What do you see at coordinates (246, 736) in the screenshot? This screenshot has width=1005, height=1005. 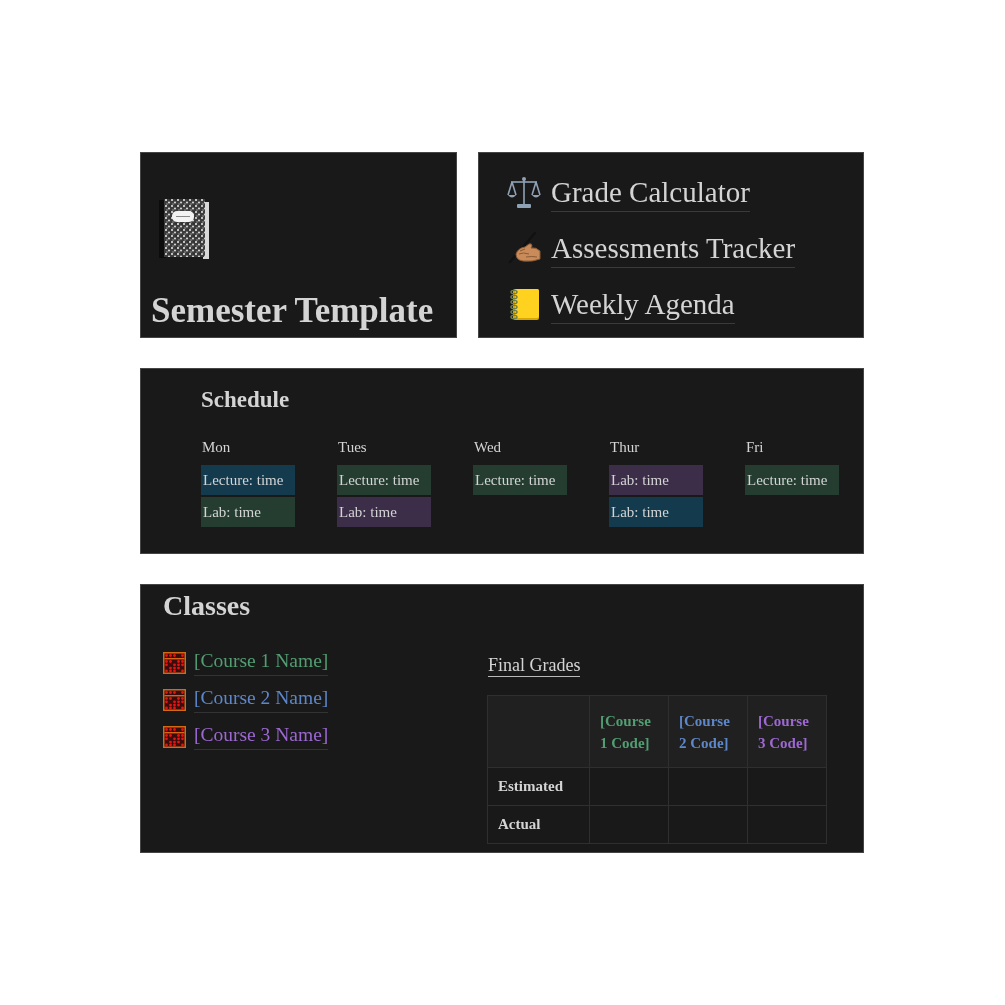 I see `course-link: [Course 3 Name]` at bounding box center [246, 736].